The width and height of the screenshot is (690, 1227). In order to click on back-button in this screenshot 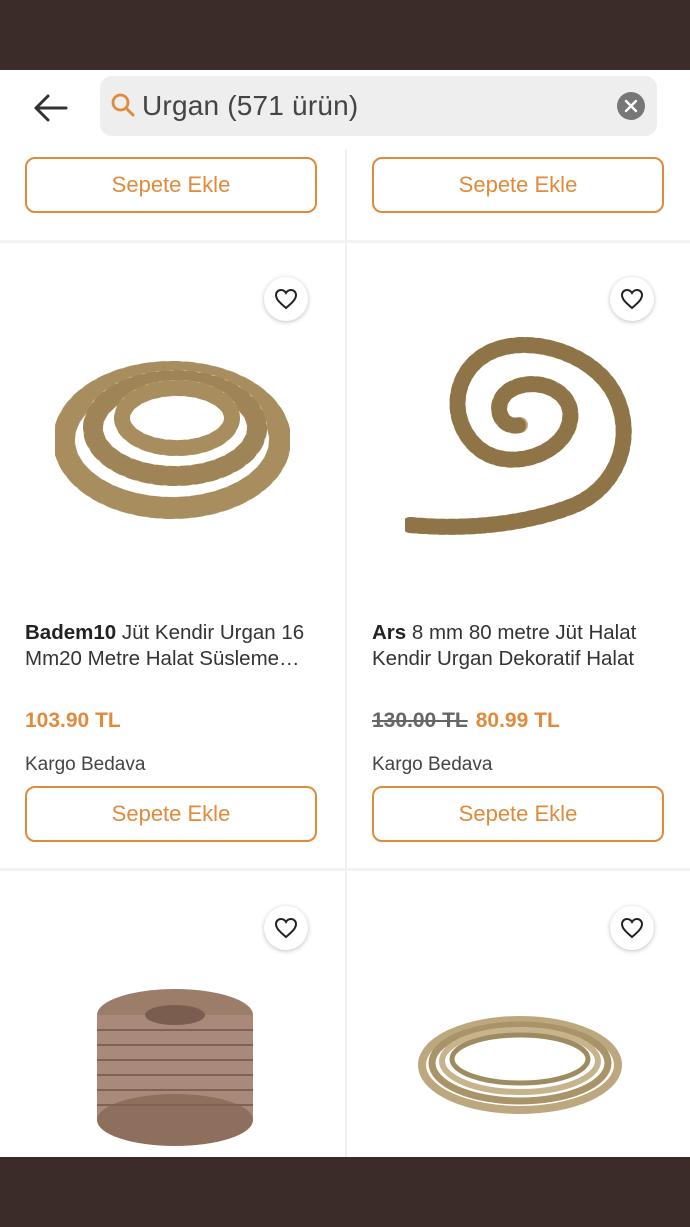, I will do `click(51, 108)`.